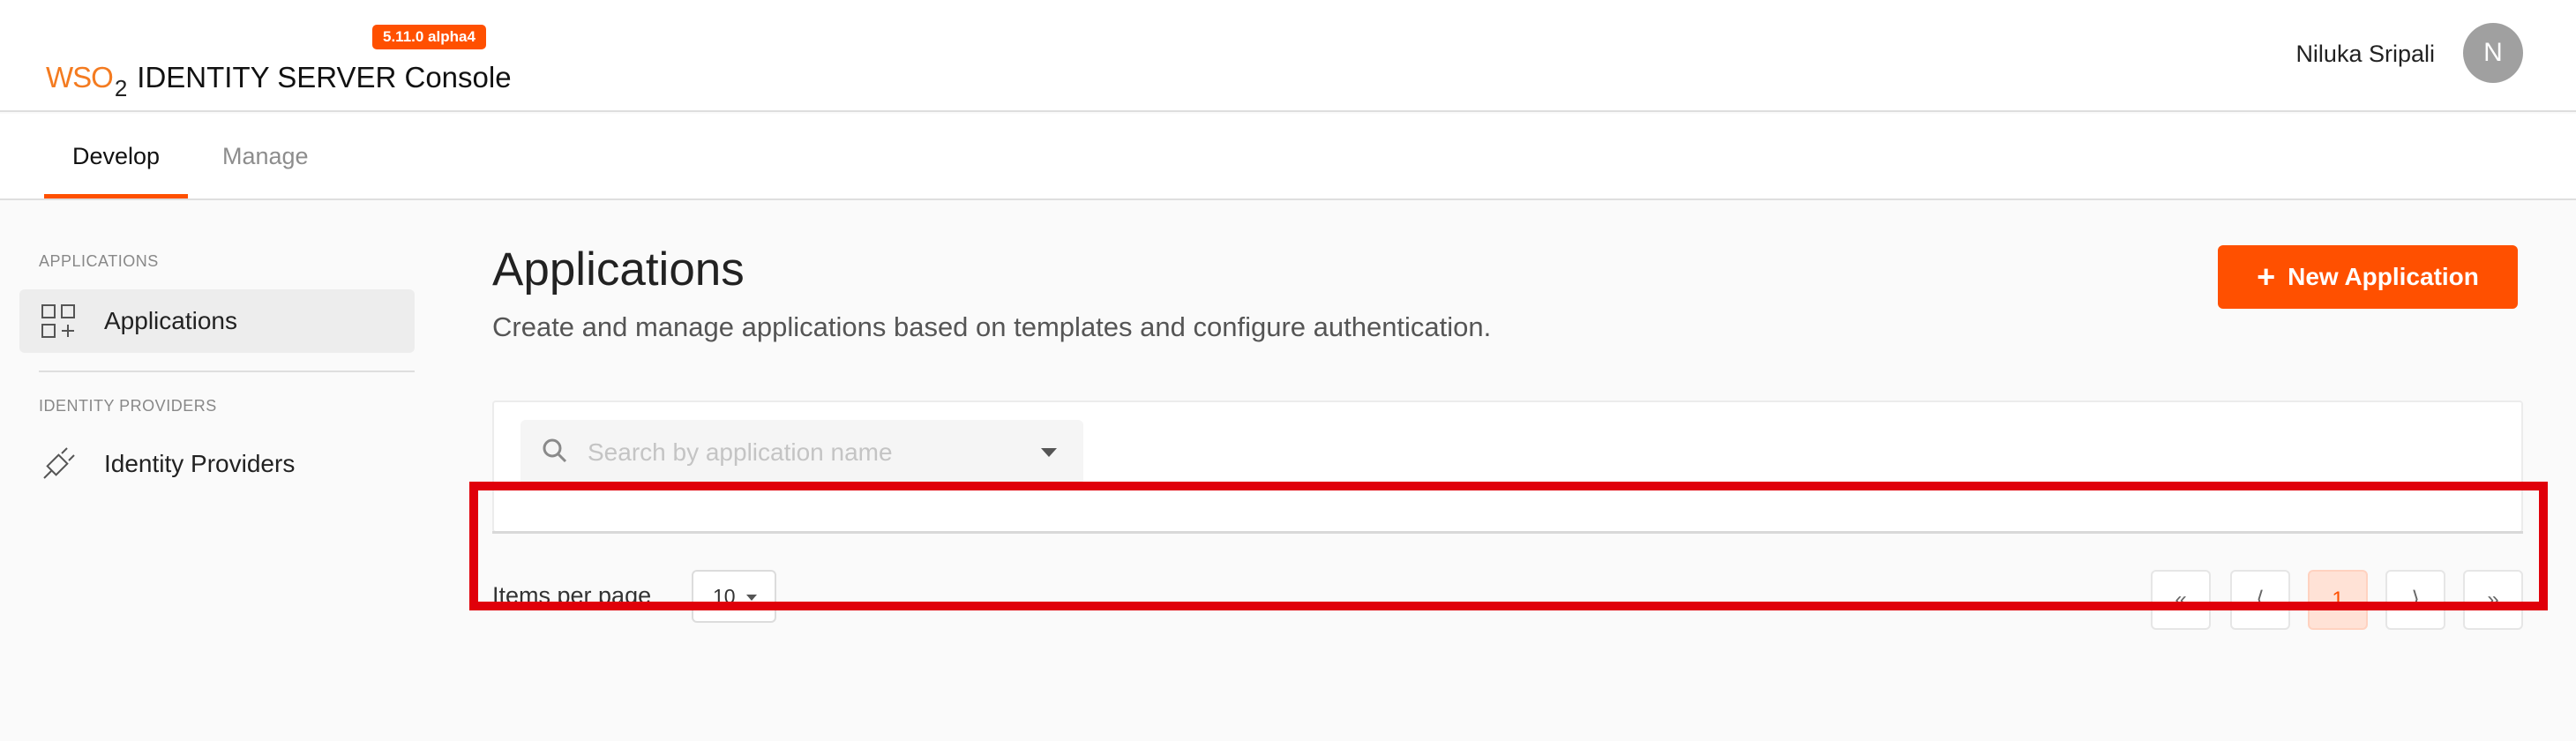 The height and width of the screenshot is (741, 2576). What do you see at coordinates (171, 320) in the screenshot?
I see `sidebar-item-label: Applications` at bounding box center [171, 320].